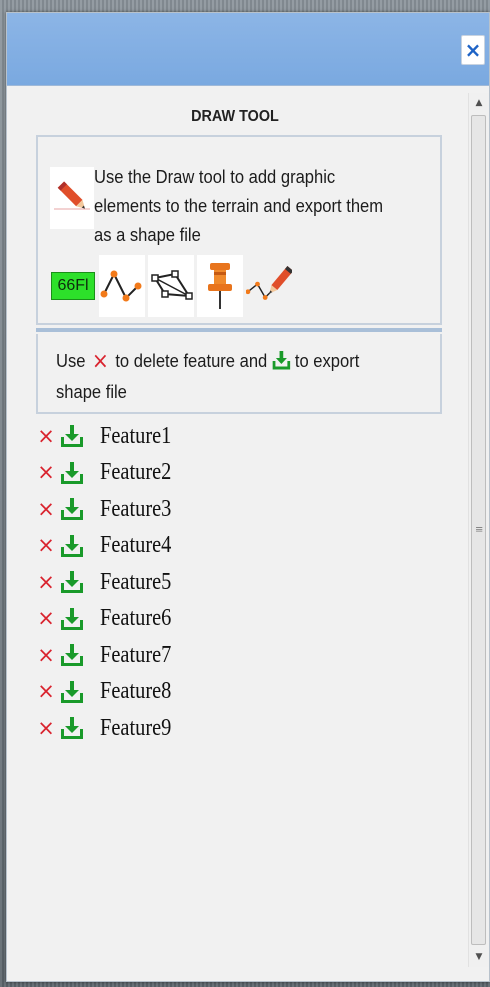  I want to click on feature-name: Feature1, so click(135, 436).